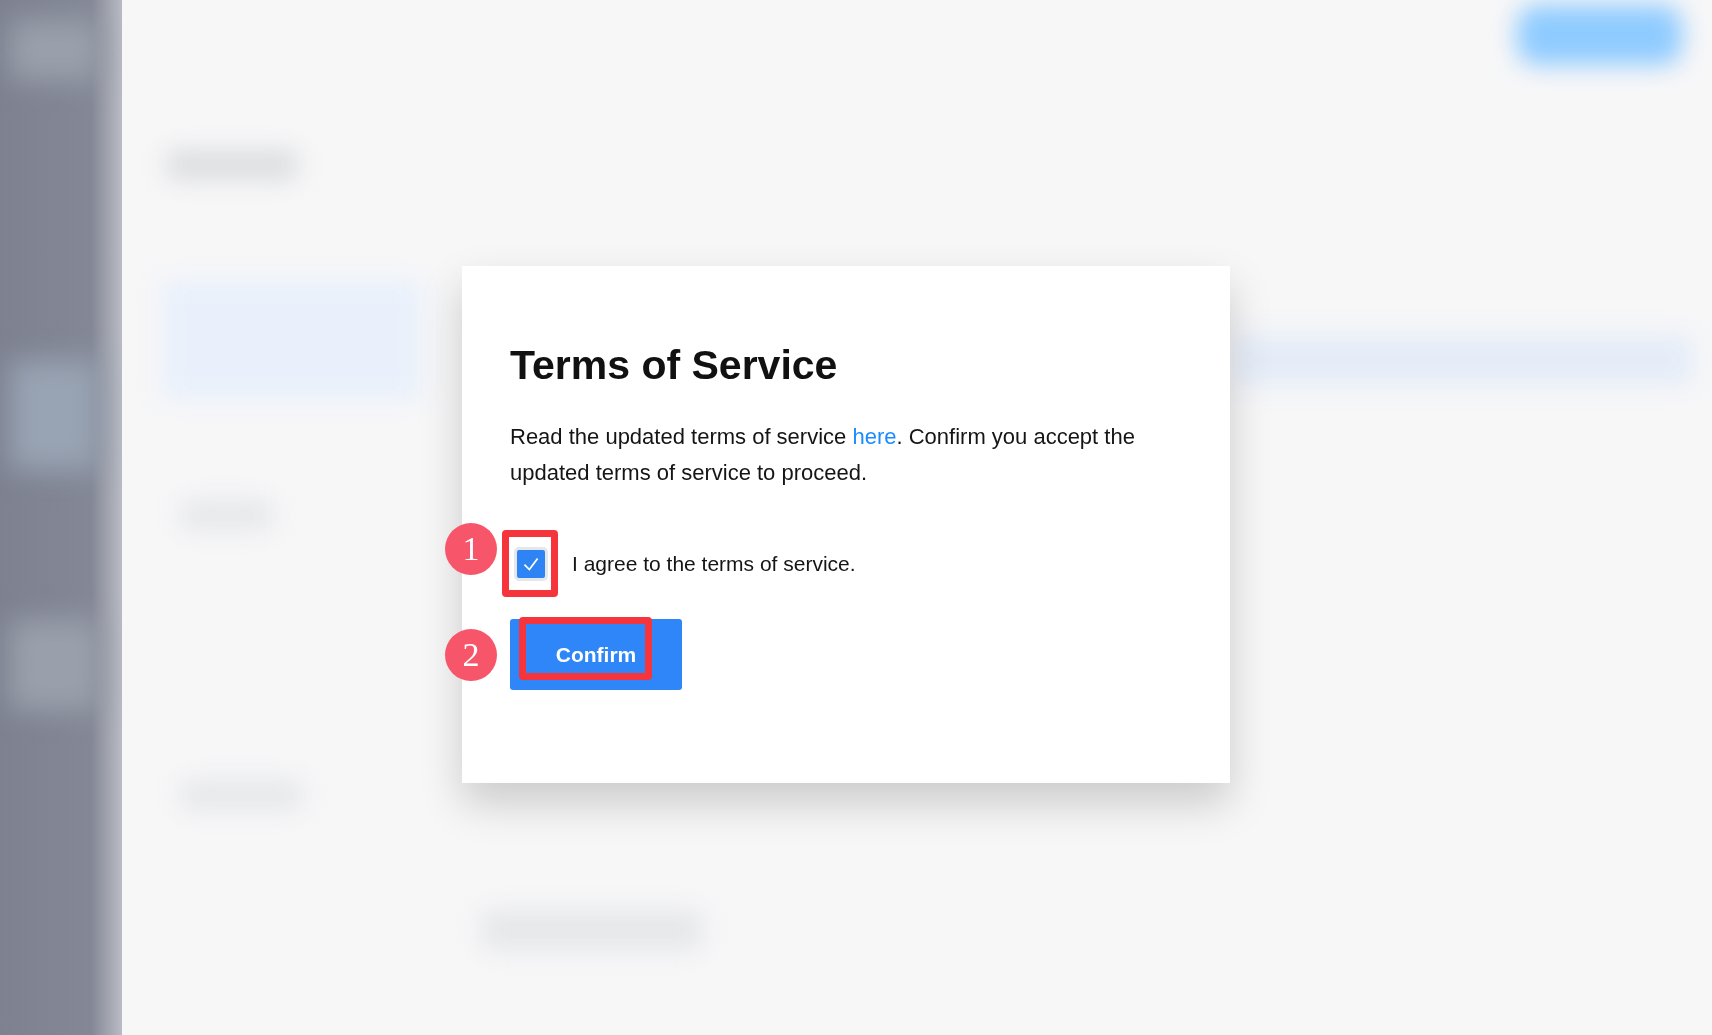 This screenshot has width=1712, height=1035. Describe the element at coordinates (874, 437) in the screenshot. I see `terms-link: here` at that location.